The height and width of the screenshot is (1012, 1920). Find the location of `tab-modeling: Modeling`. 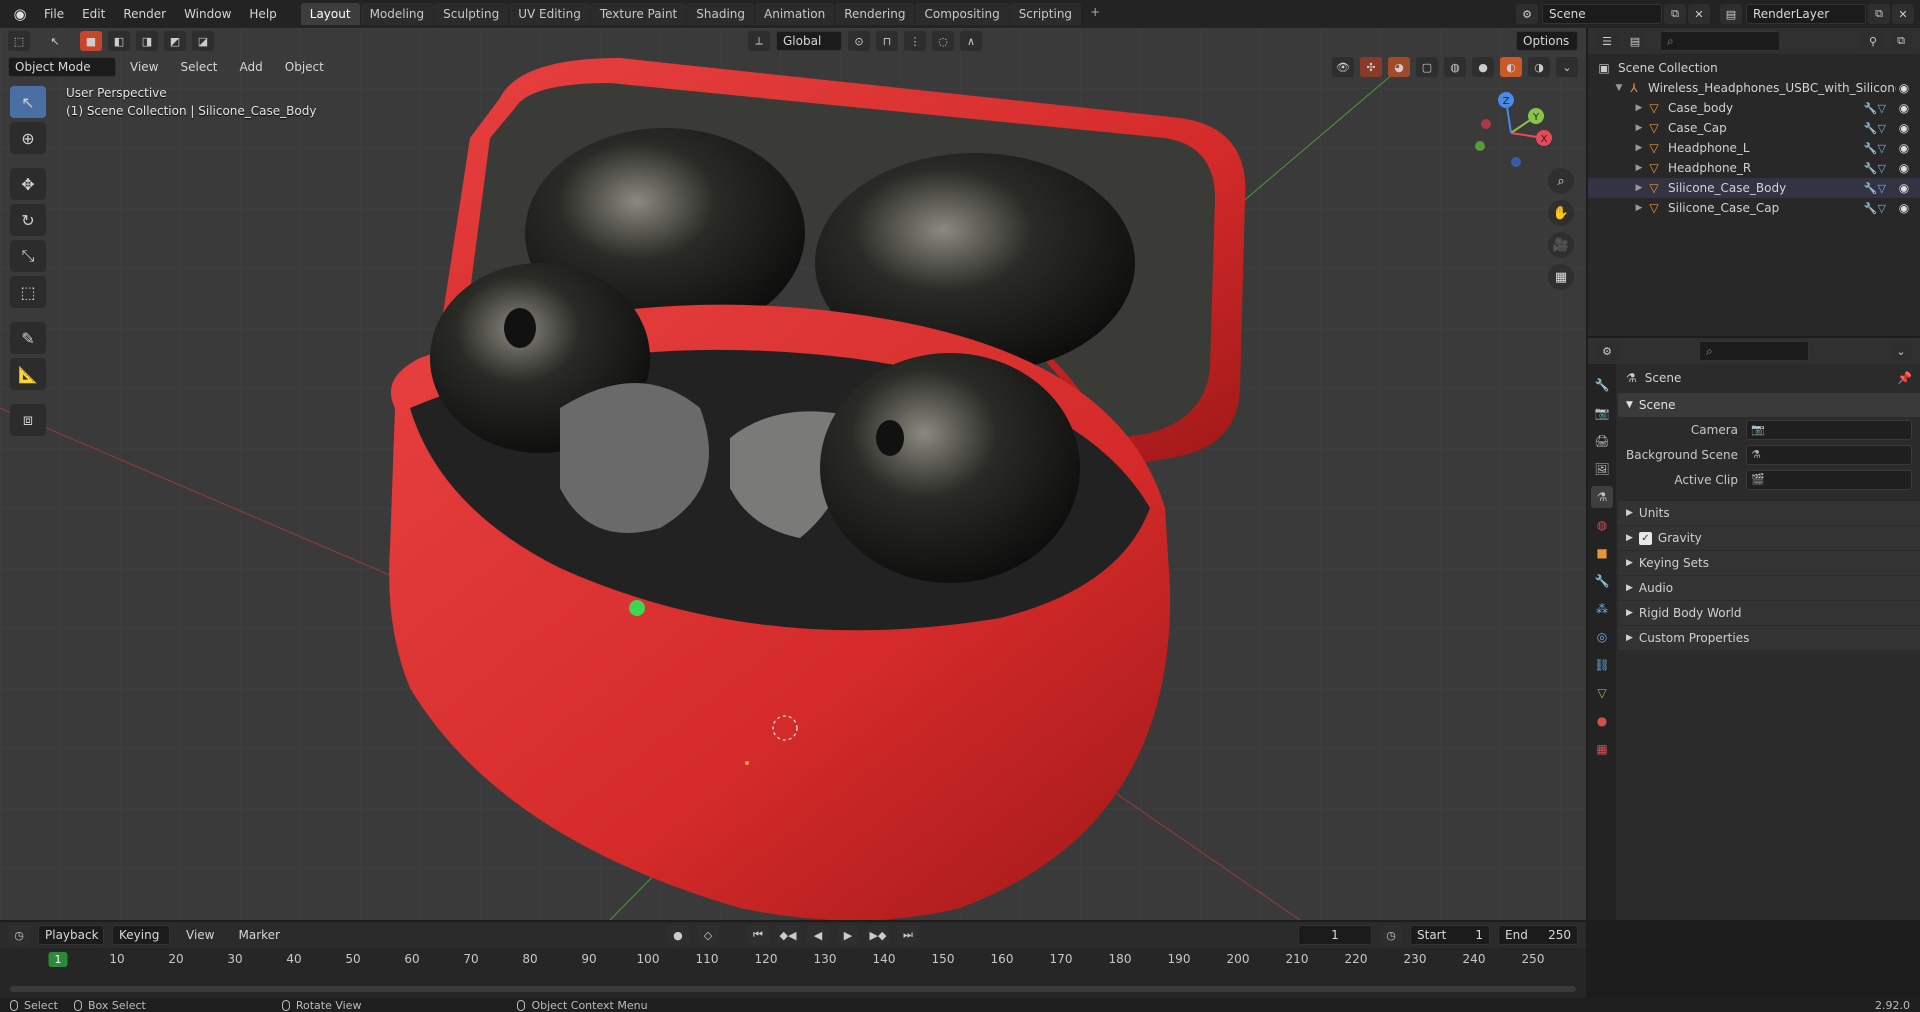

tab-modeling: Modeling is located at coordinates (397, 14).